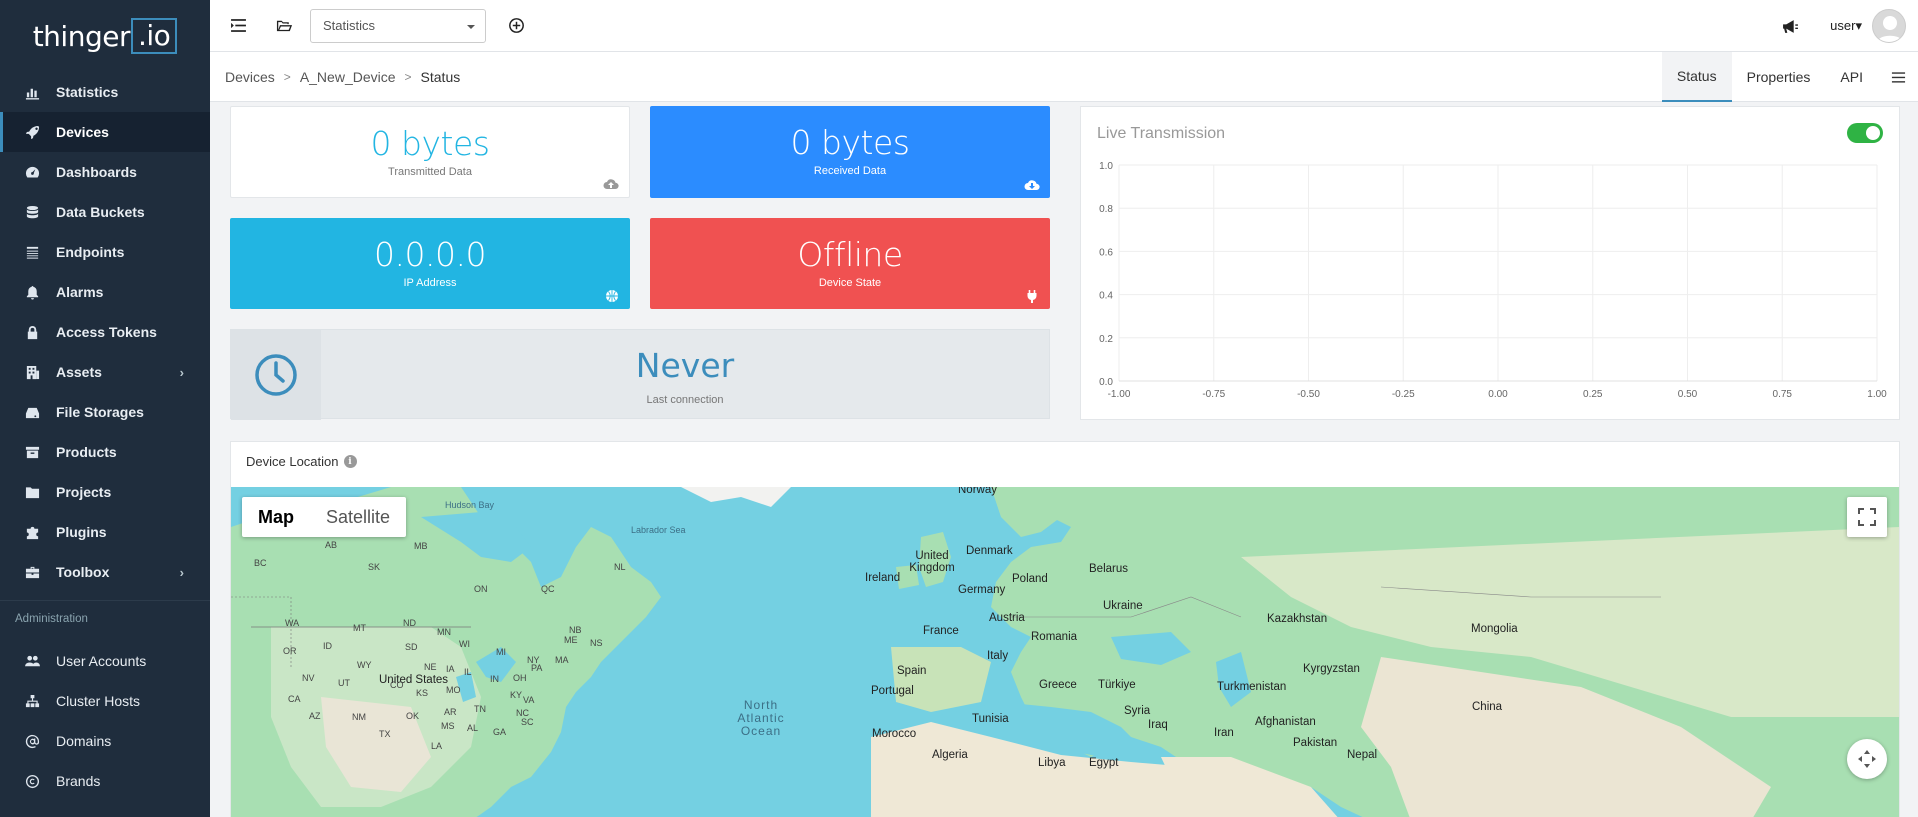 The image size is (1918, 817). I want to click on transmitted-data-value: 0 bytes, so click(430, 143).